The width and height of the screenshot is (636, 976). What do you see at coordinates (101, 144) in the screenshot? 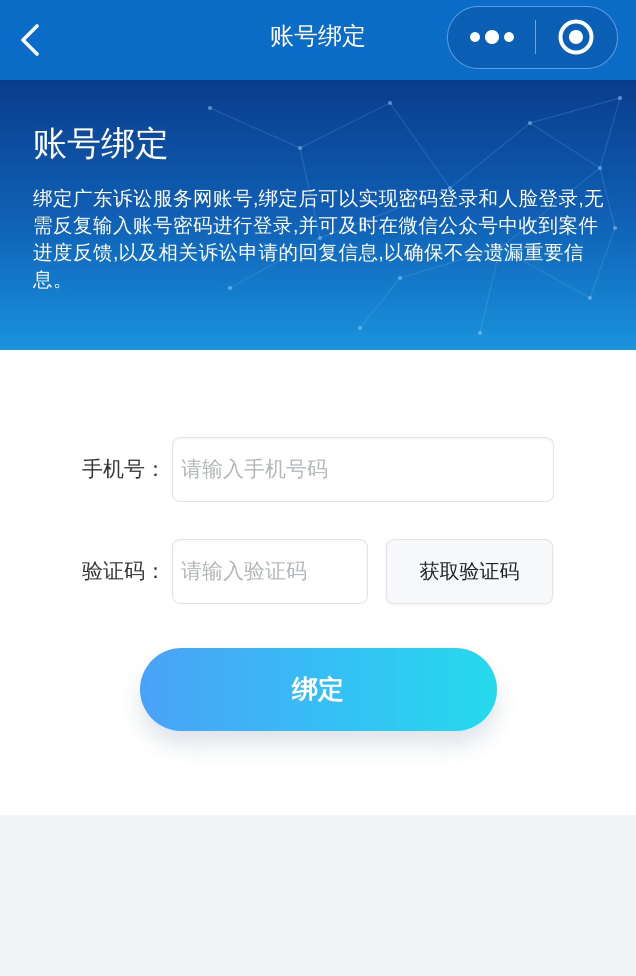
I see `banner-title: 账号绑定` at bounding box center [101, 144].